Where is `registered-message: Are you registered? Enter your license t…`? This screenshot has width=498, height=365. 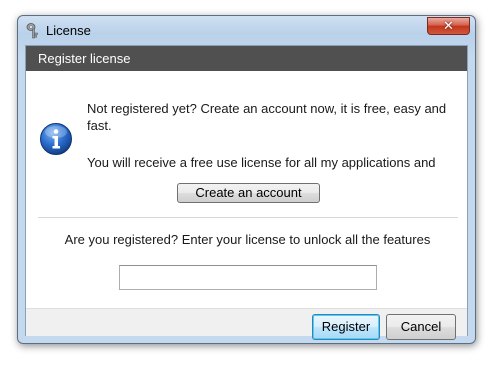 registered-message: Are you registered? Enter your license t… is located at coordinates (247, 239).